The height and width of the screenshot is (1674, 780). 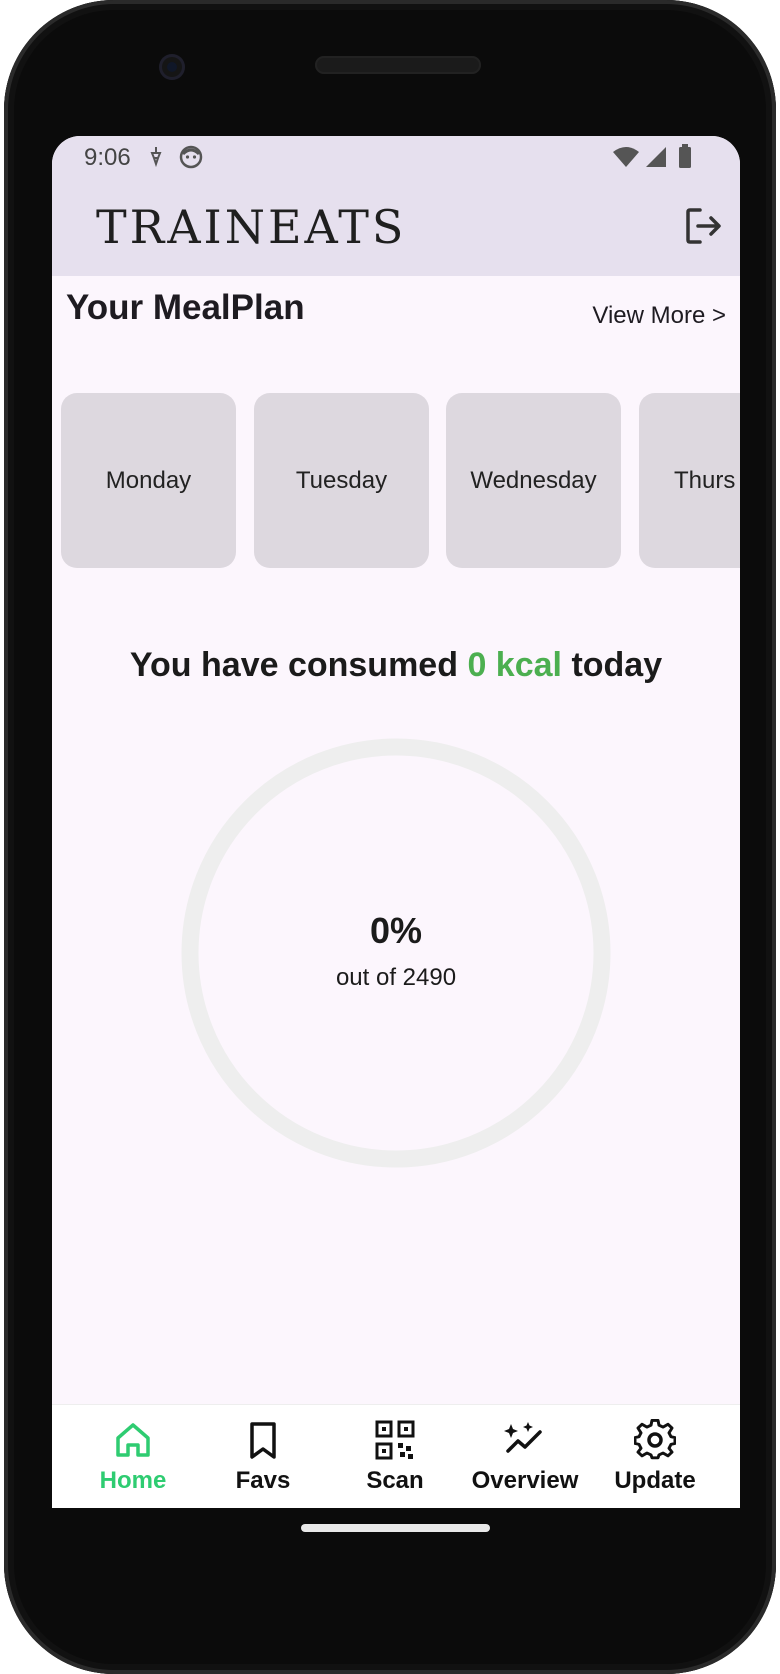 I want to click on home-gesture-bar, so click(x=395, y=1528).